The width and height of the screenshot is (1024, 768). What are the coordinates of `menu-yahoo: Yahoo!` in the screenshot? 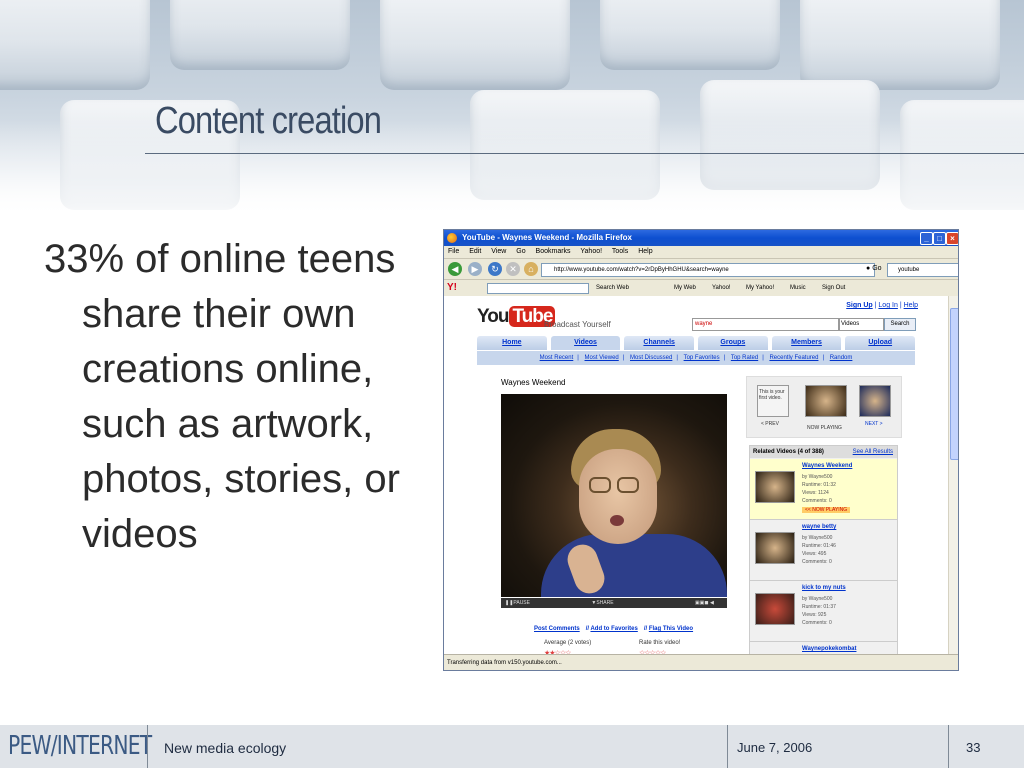 It's located at (591, 251).